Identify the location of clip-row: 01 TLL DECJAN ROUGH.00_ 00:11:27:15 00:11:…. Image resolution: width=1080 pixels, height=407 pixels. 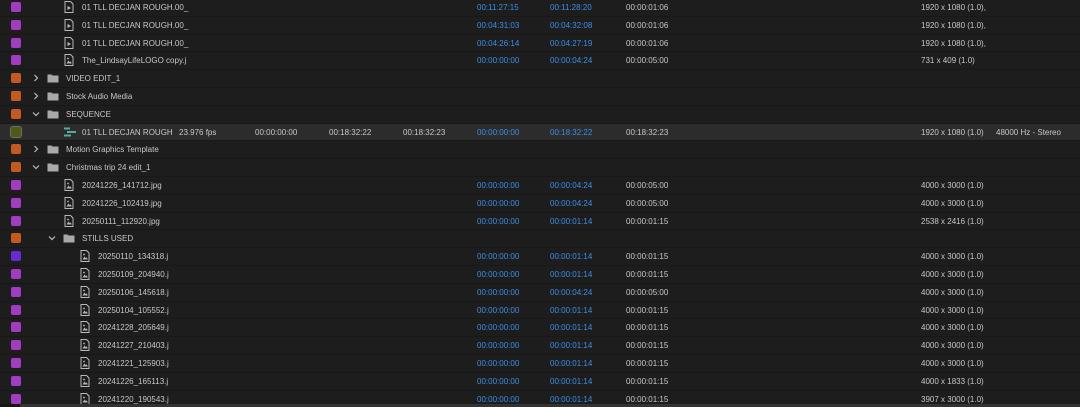
(540, 8).